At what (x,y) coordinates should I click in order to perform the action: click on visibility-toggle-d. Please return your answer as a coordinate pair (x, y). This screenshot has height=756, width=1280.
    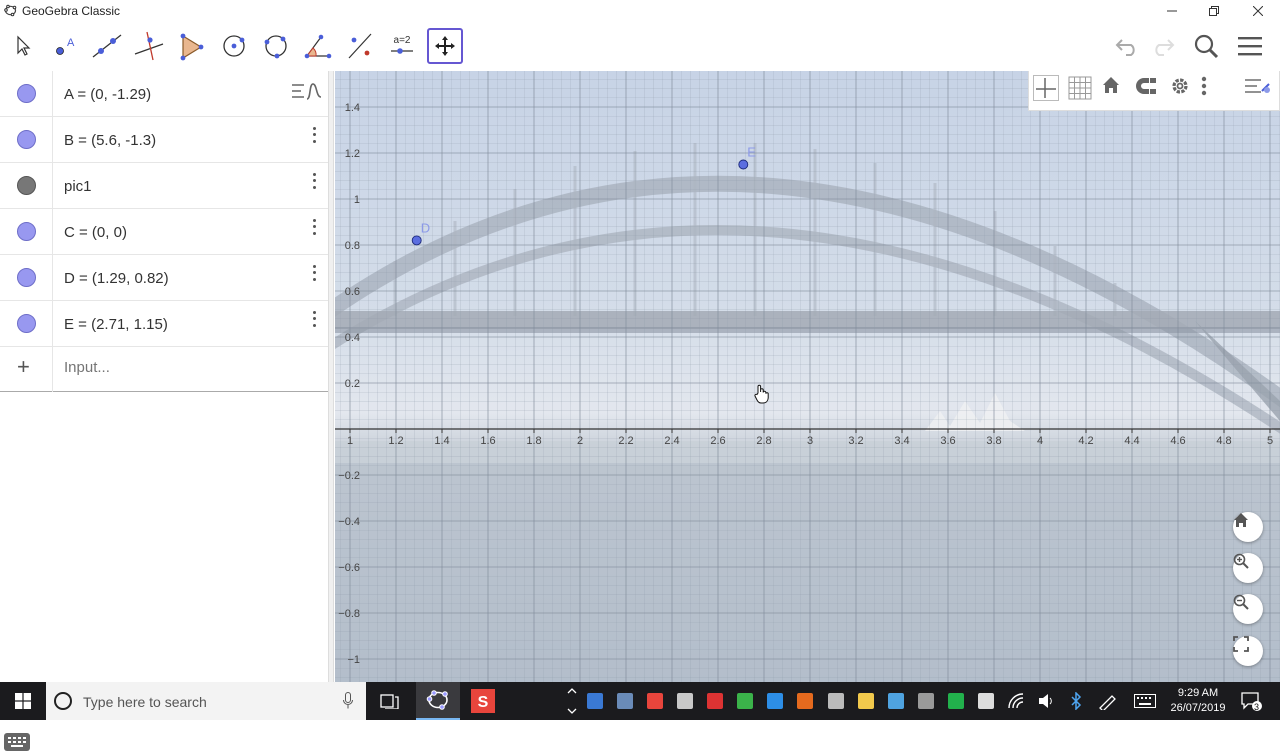
    Looking at the image, I should click on (26, 277).